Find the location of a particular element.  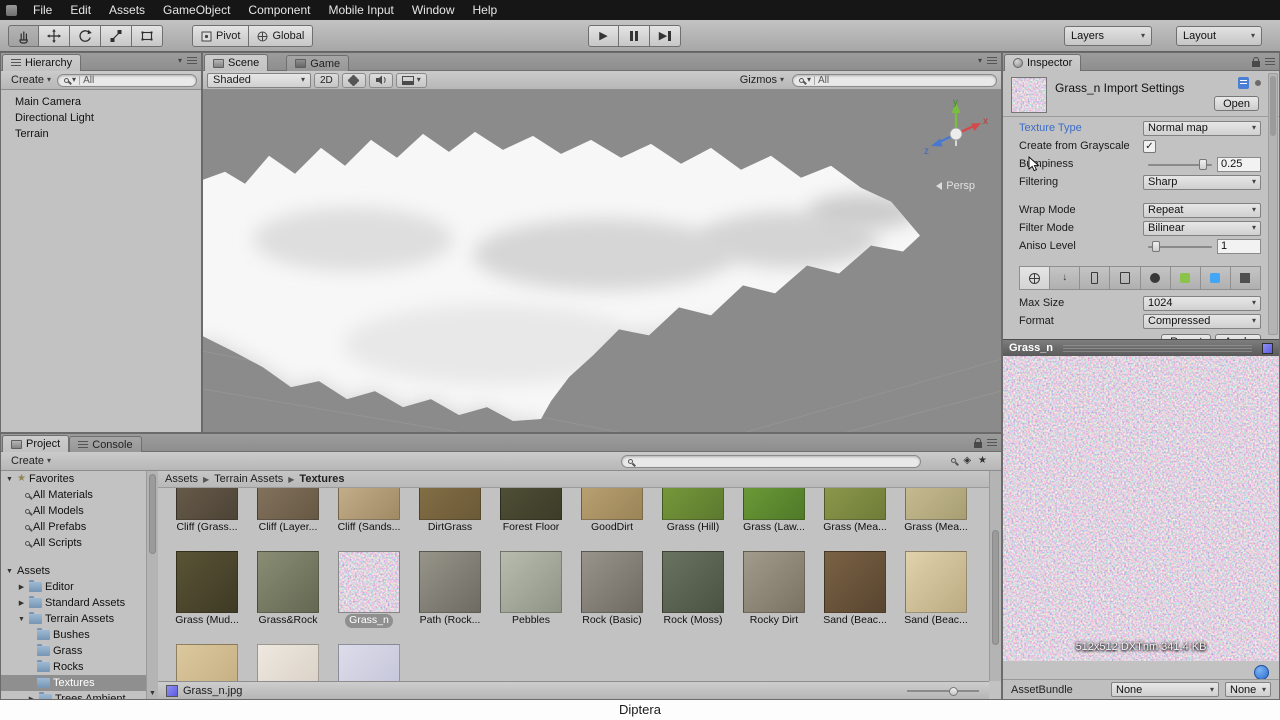

tree-item-standard-assets: ▶ Standard Assets is located at coordinates (79, 603).